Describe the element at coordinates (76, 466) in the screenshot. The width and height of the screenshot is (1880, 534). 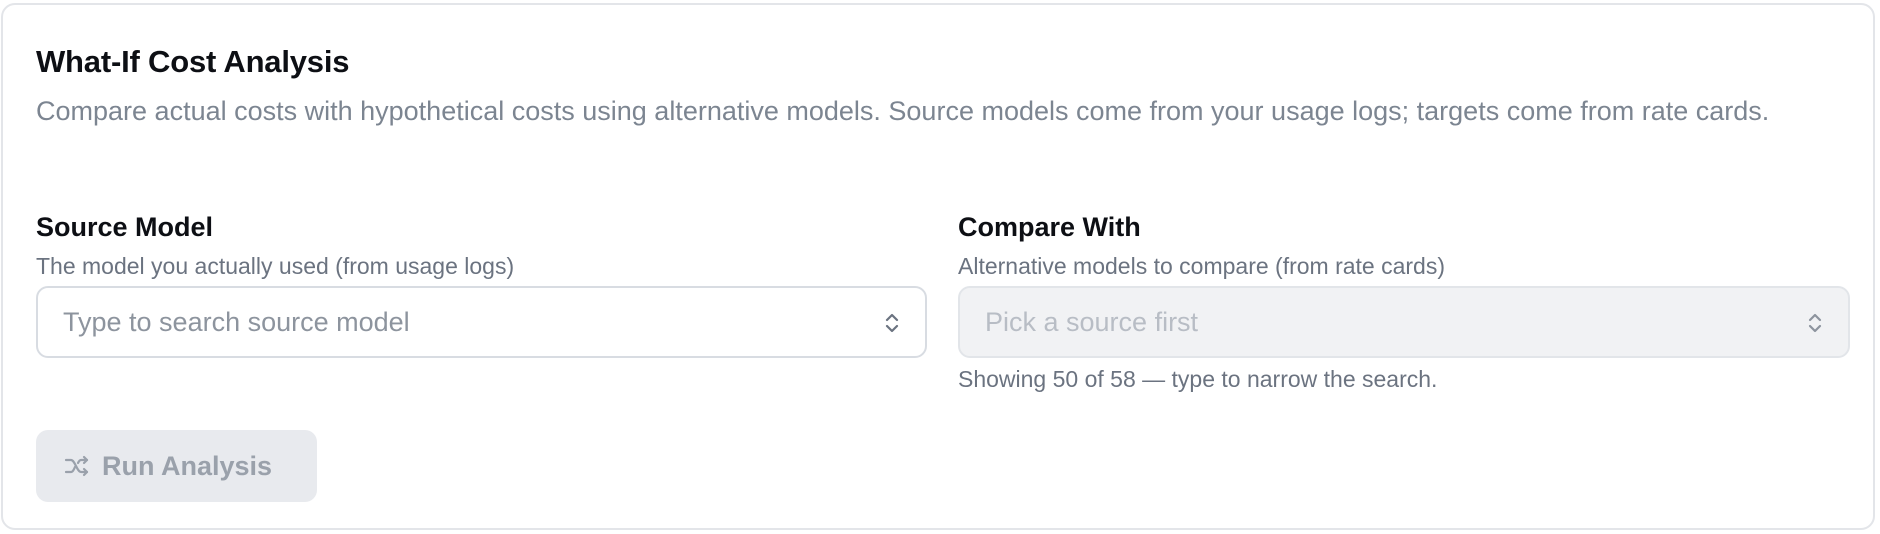
I see `shuffle-icon` at that location.